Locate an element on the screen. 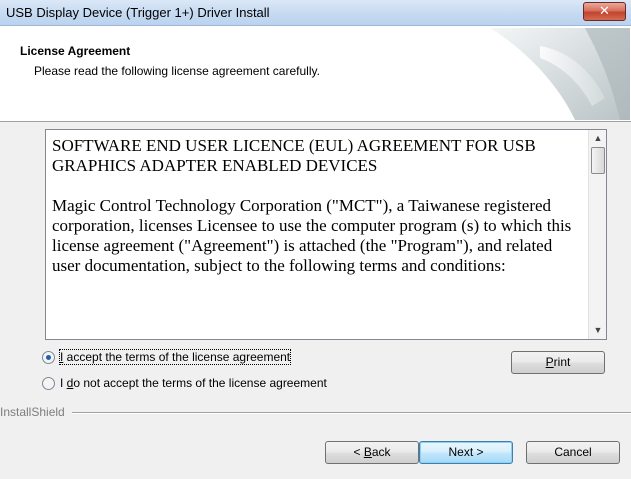 The height and width of the screenshot is (479, 631). next-button: Next > is located at coordinates (466, 452).